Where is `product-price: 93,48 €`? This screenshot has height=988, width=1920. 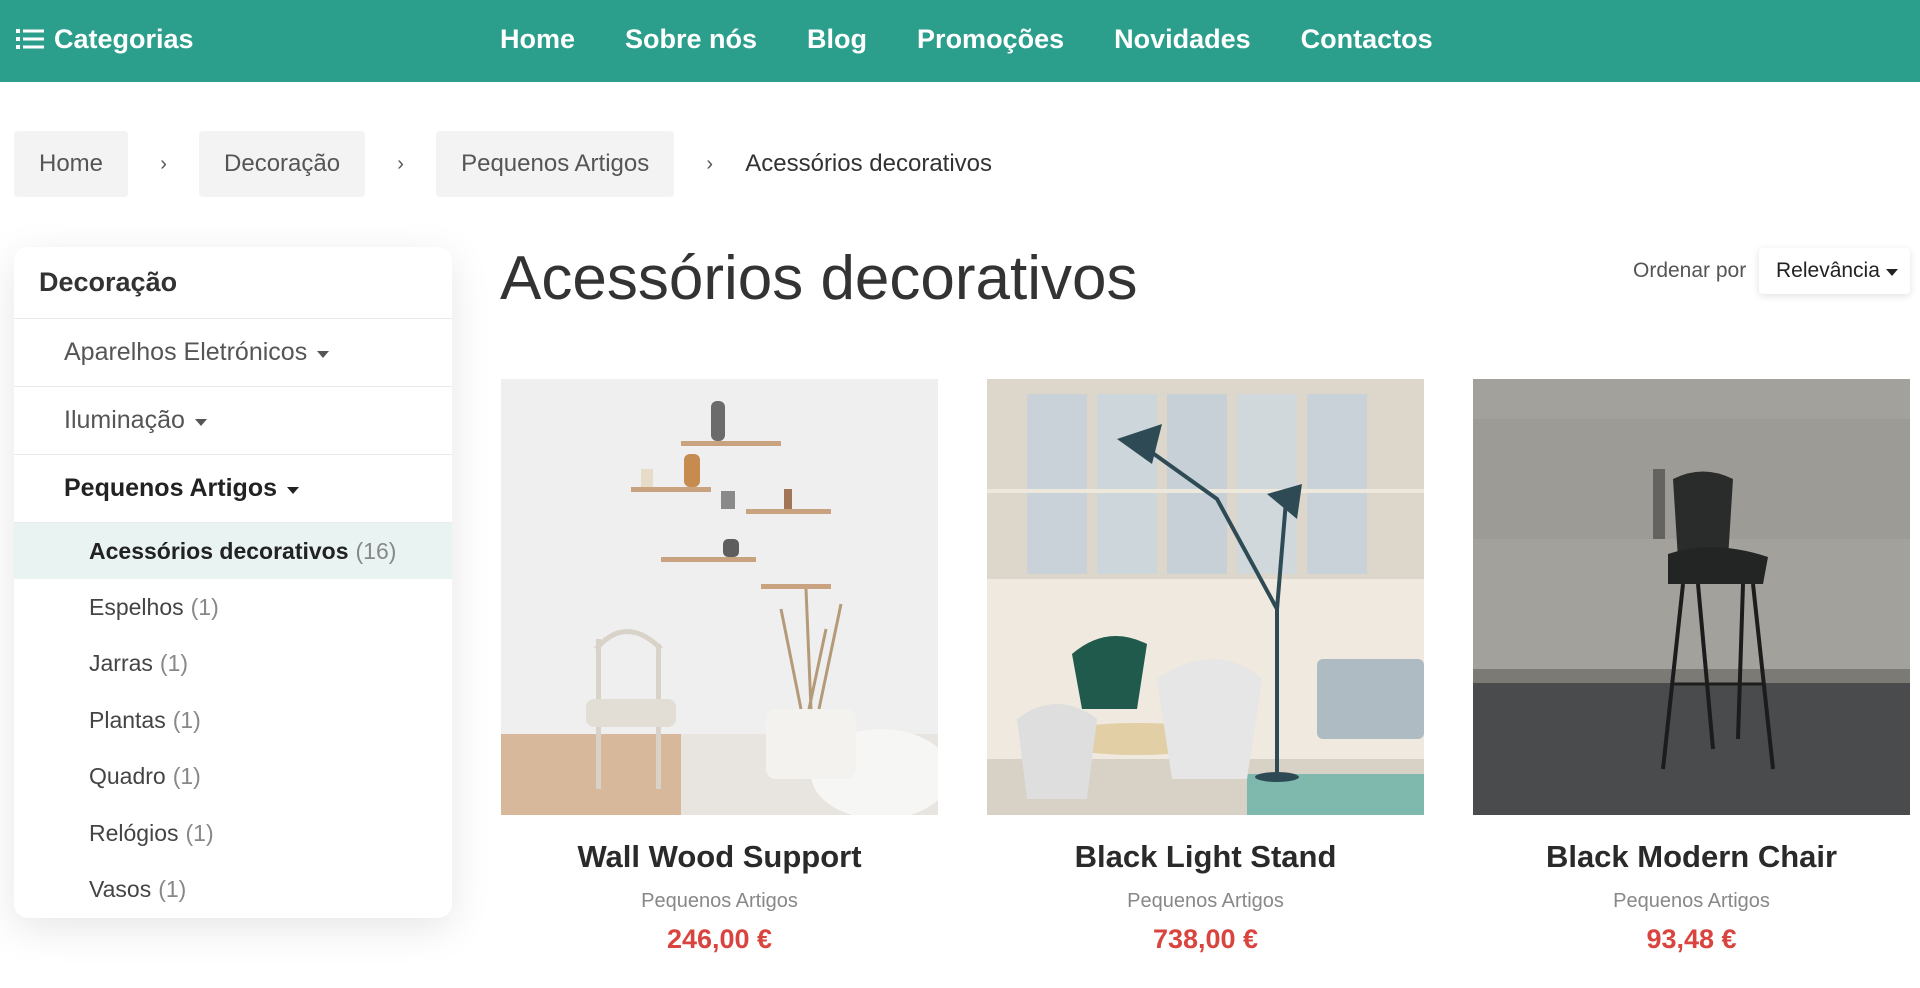 product-price: 93,48 € is located at coordinates (1691, 939).